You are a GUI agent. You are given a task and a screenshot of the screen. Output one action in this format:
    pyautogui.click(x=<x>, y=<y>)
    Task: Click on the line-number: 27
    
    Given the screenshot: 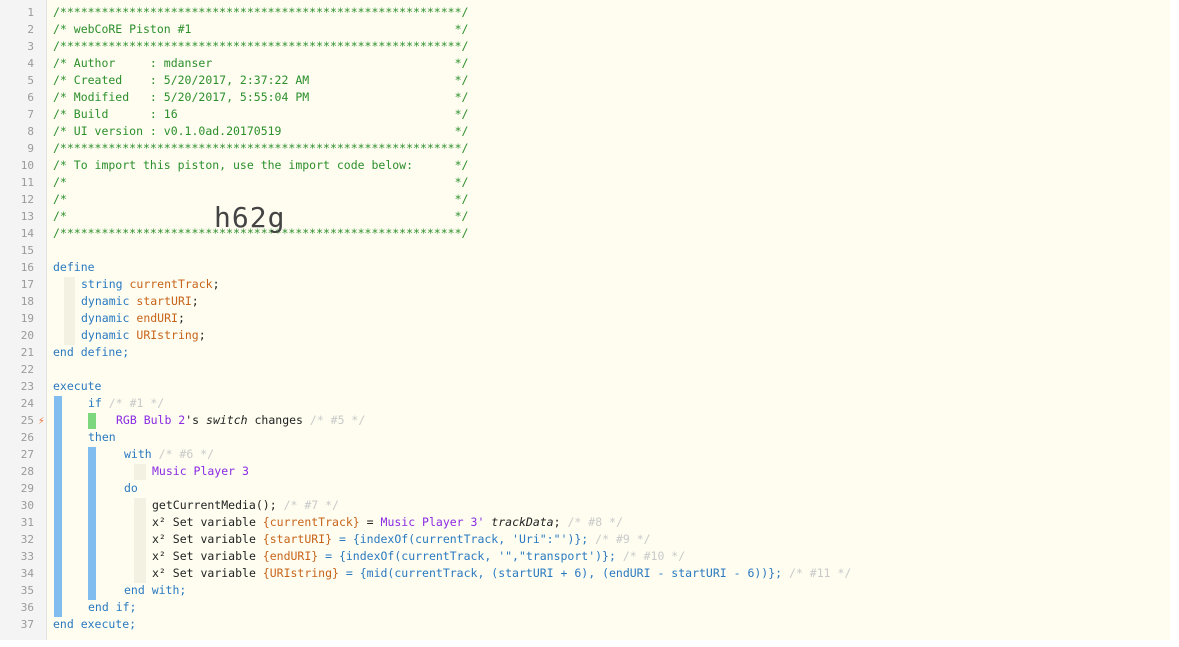 What is the action you would take?
    pyautogui.click(x=27, y=454)
    